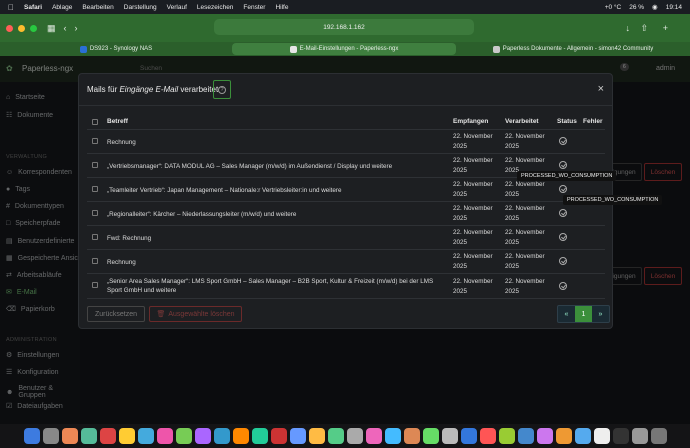 This screenshot has width=690, height=448. I want to click on weather-status: +0 °C, so click(613, 7).